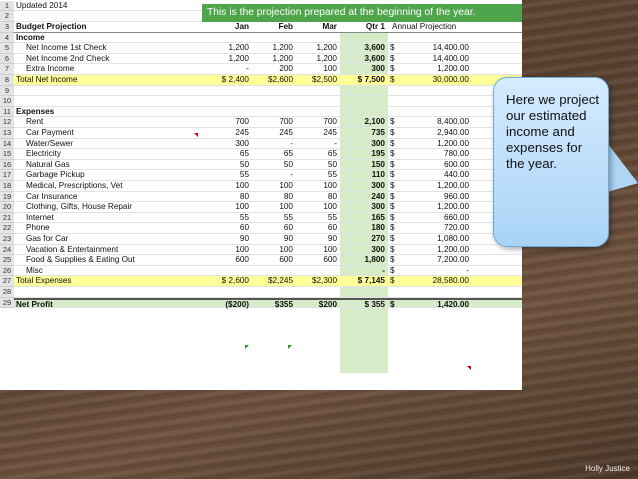  Describe the element at coordinates (228, 271) in the screenshot. I see `jan-cell` at that location.